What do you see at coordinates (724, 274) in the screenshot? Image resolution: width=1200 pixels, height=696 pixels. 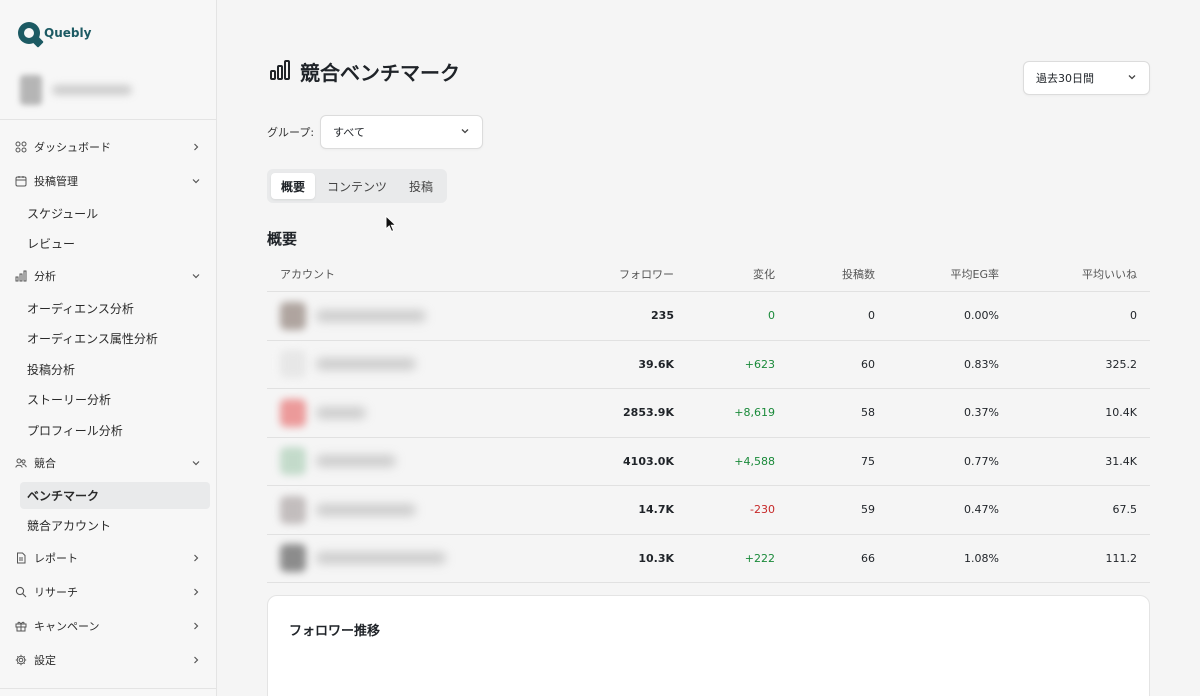 I see `column-header-change: 変化` at bounding box center [724, 274].